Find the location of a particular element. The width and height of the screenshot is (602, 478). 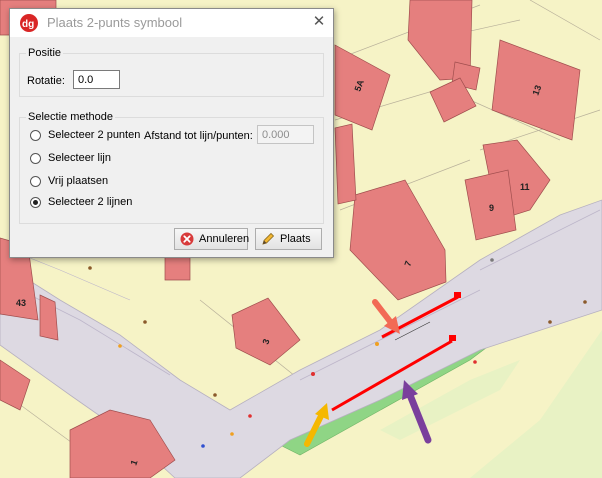

dialog-title: Plaats 2-punts symbool is located at coordinates (115, 22).